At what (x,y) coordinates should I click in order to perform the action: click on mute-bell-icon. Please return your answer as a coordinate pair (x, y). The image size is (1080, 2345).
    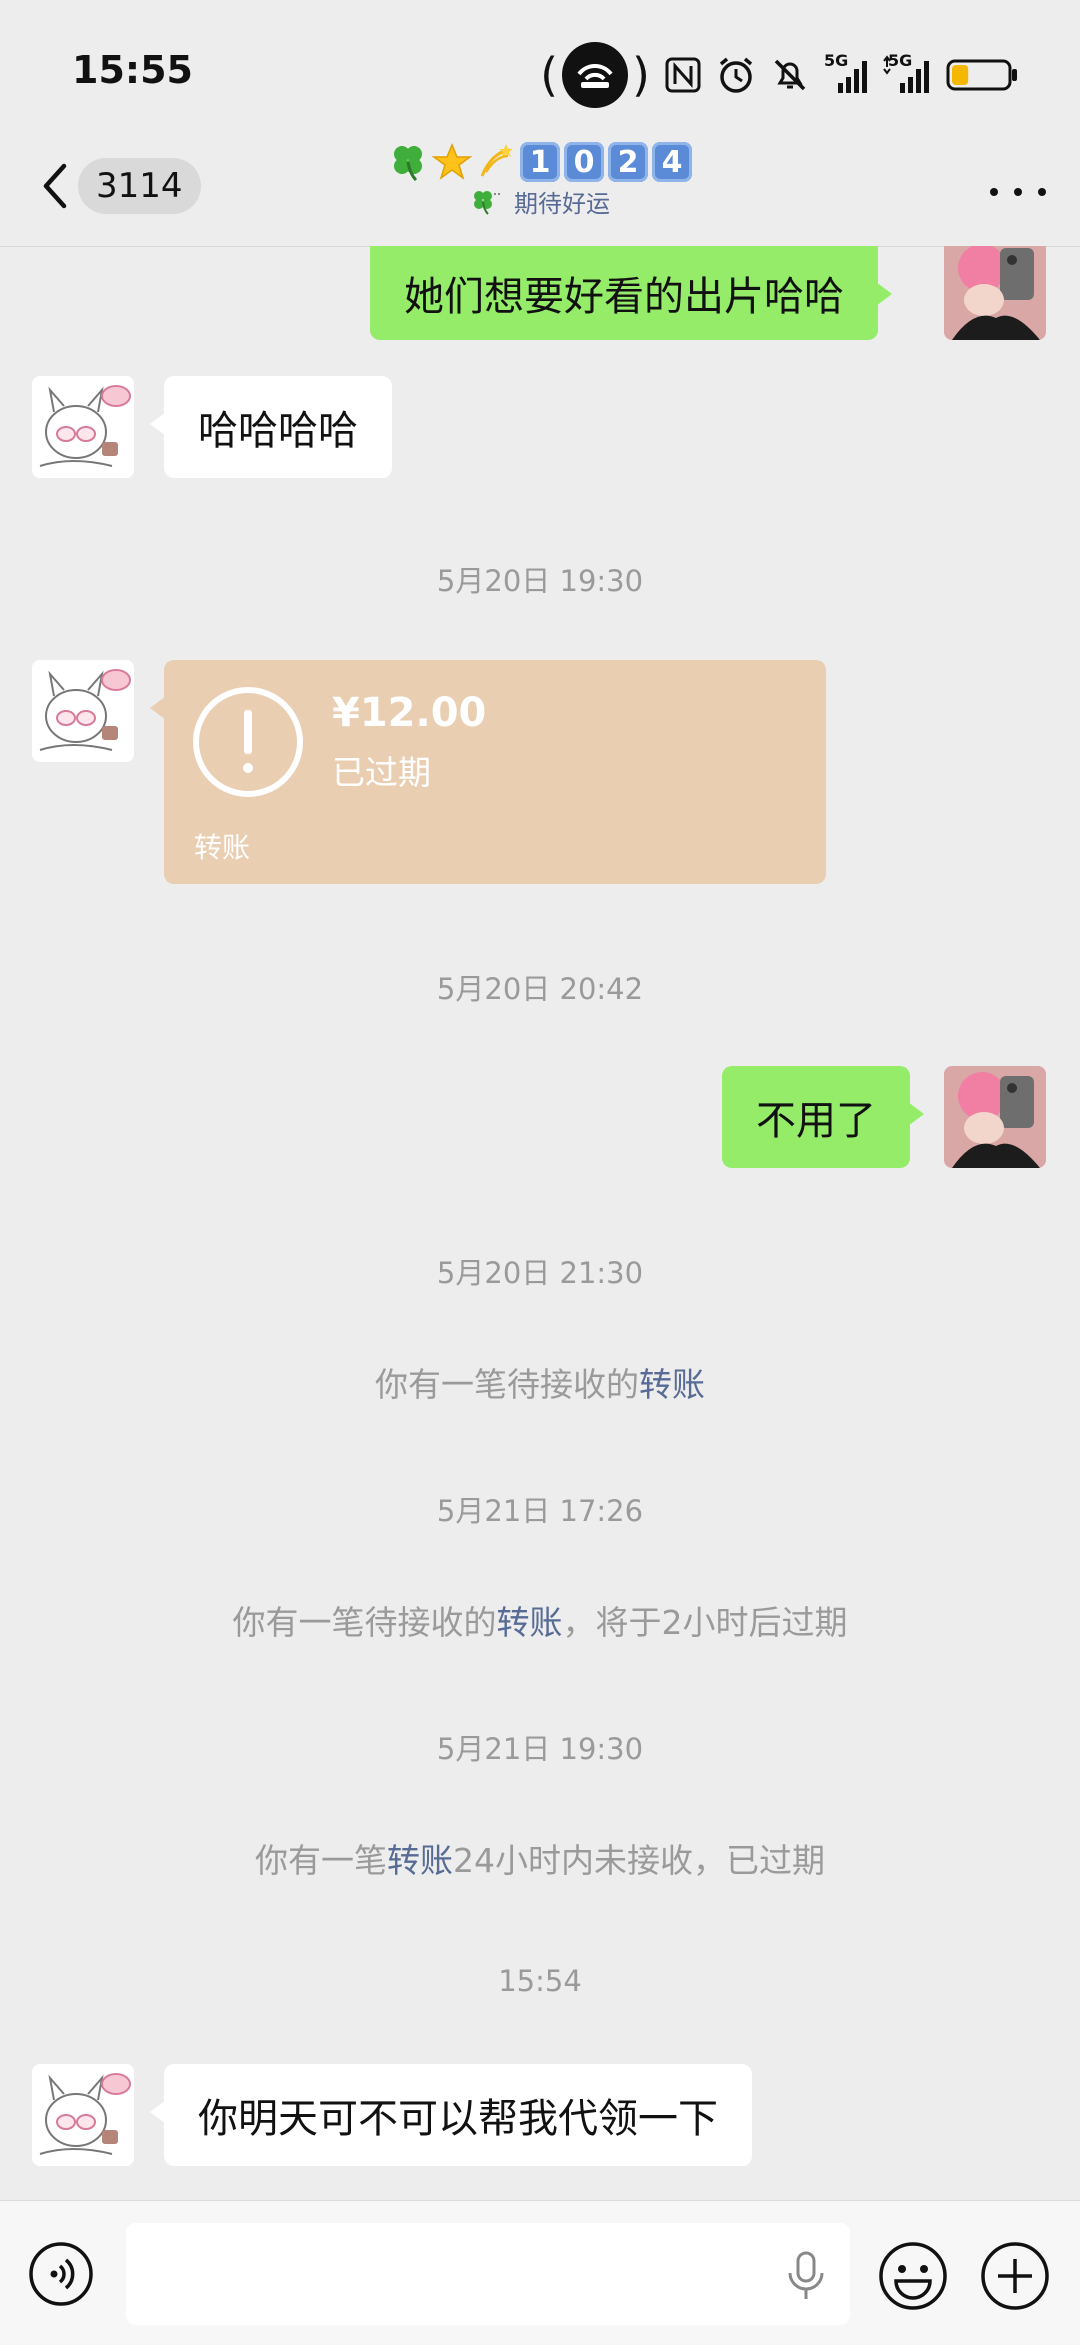
    Looking at the image, I should click on (790, 75).